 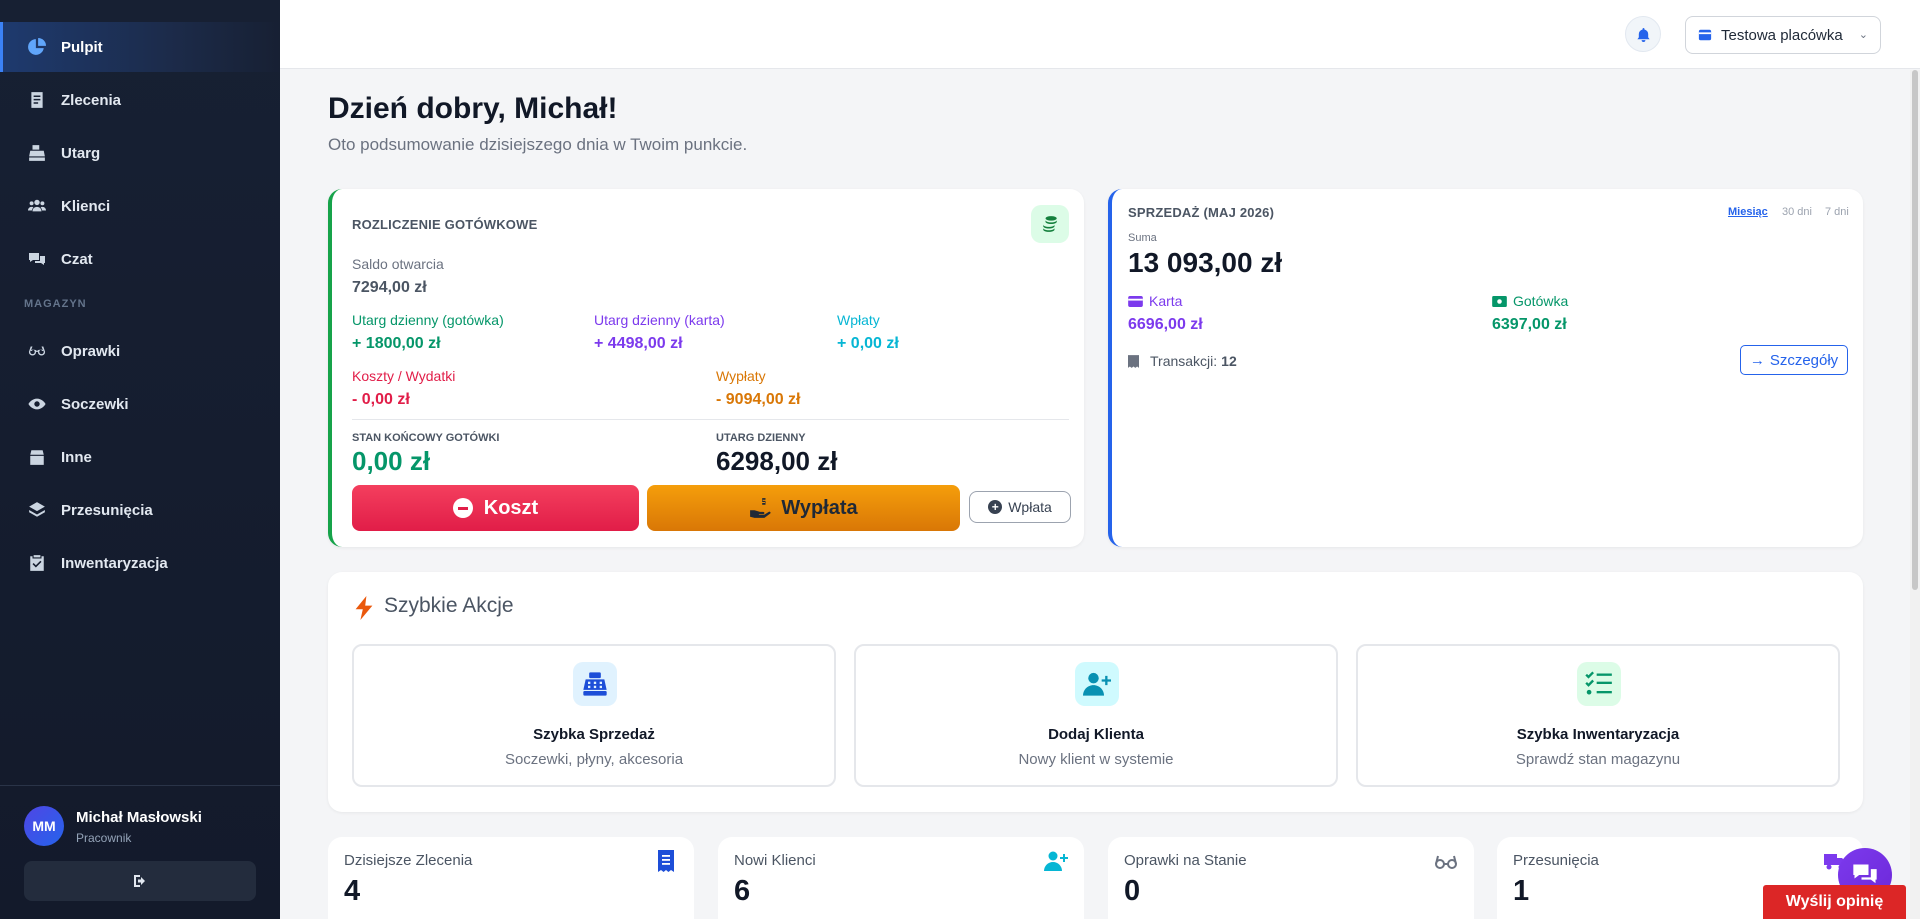 I want to click on store-icon, so click(x=1705, y=35).